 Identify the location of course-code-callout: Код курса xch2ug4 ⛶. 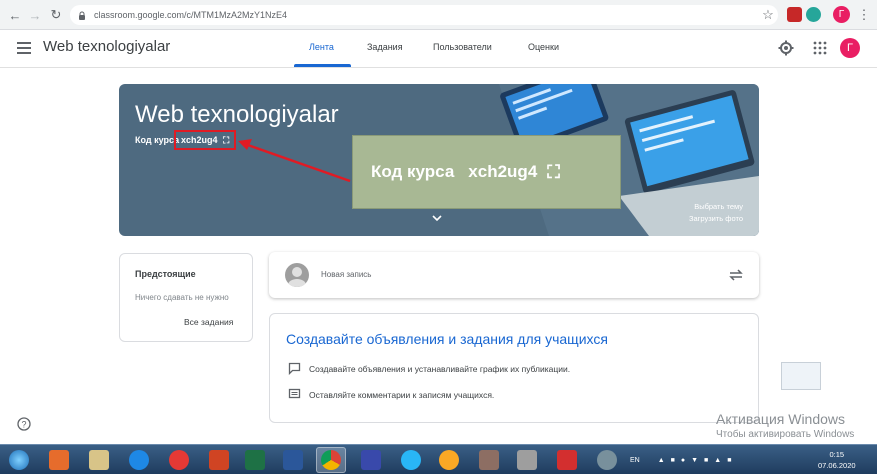
(486, 172).